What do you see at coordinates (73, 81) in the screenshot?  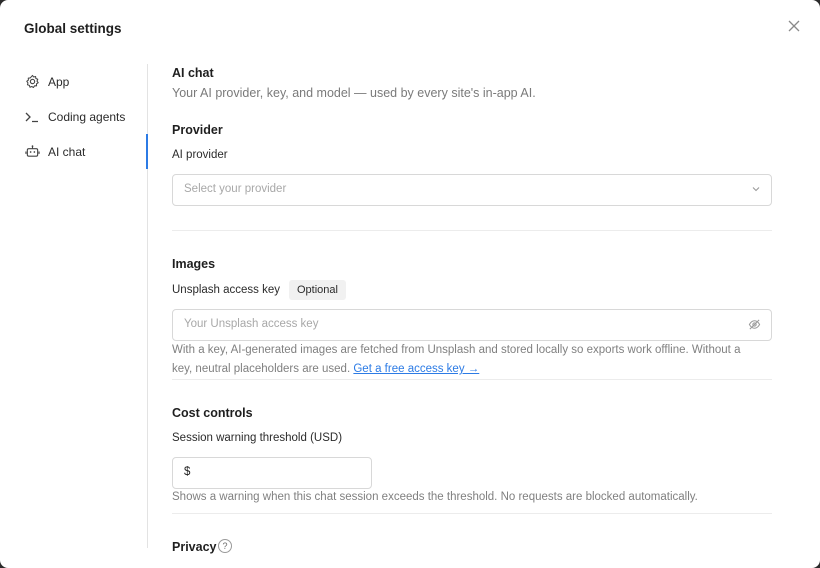 I see `sidebar-item-app: App` at bounding box center [73, 81].